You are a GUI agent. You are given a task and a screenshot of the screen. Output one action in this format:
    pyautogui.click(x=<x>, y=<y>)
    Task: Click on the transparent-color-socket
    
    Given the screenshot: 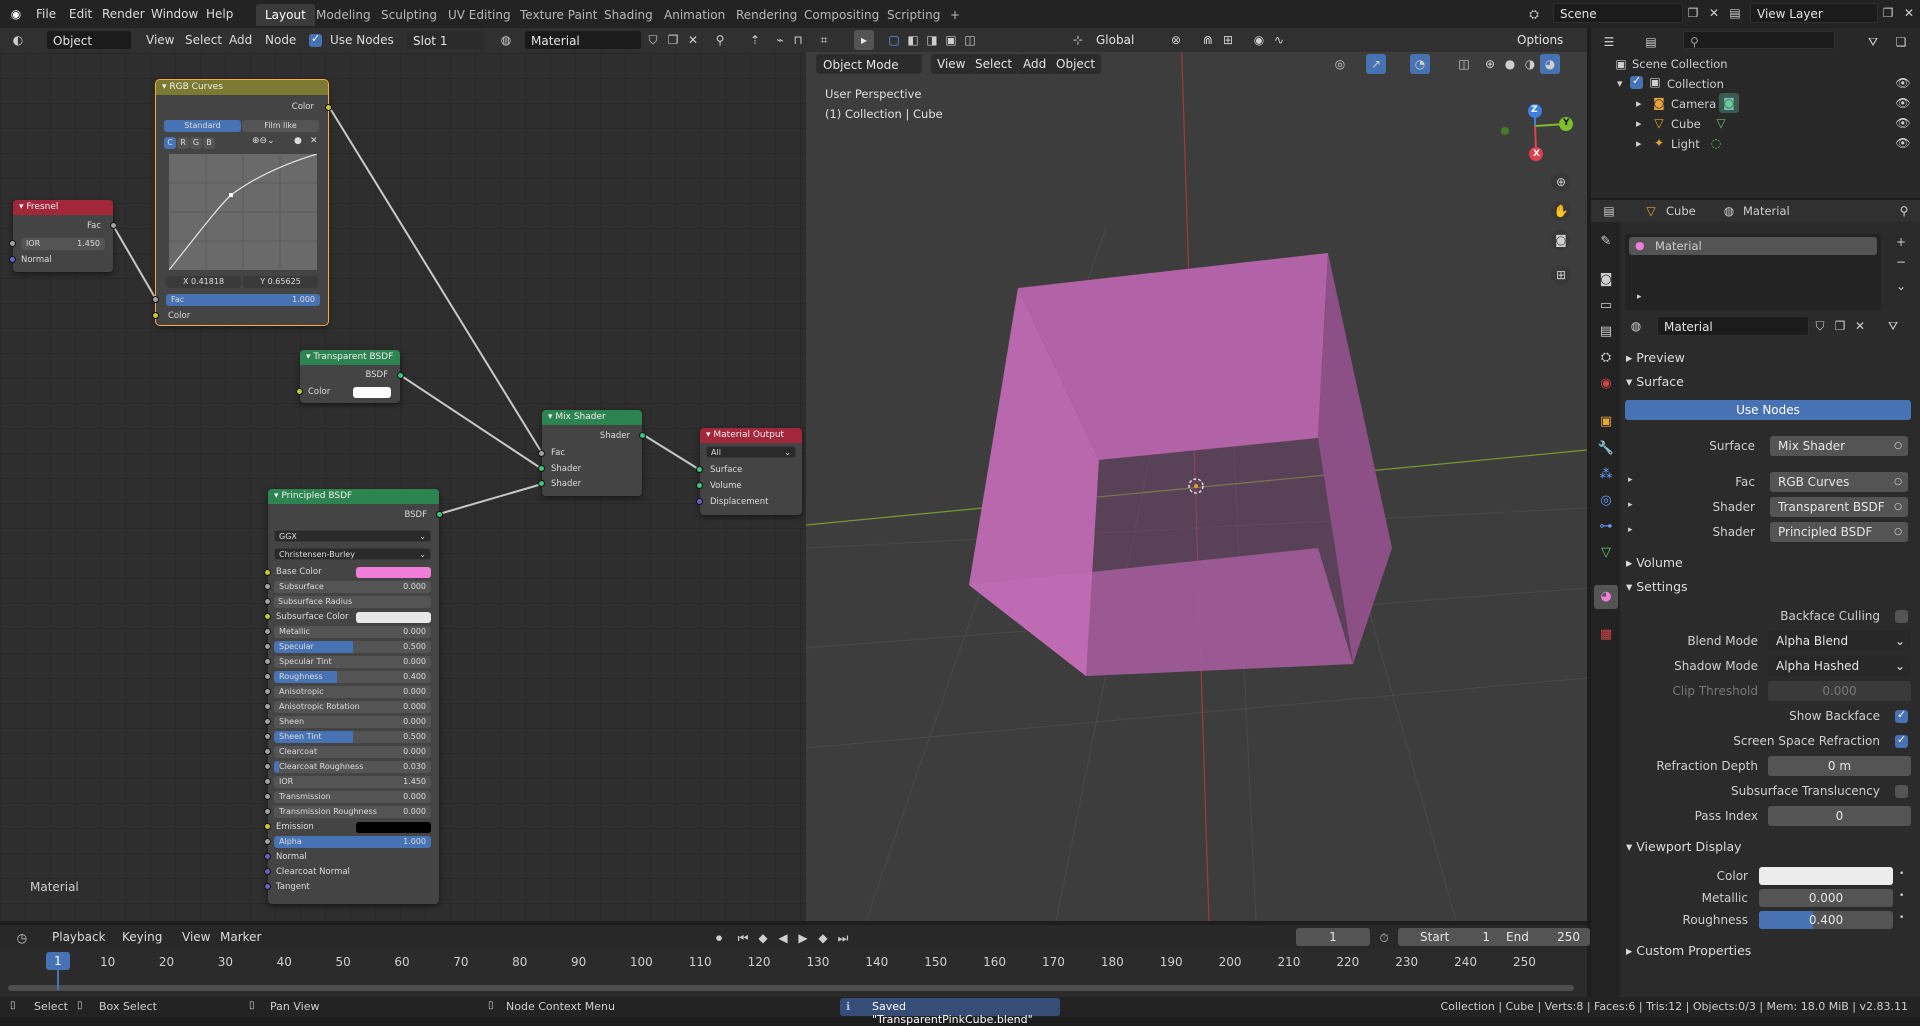 What is the action you would take?
    pyautogui.click(x=299, y=391)
    